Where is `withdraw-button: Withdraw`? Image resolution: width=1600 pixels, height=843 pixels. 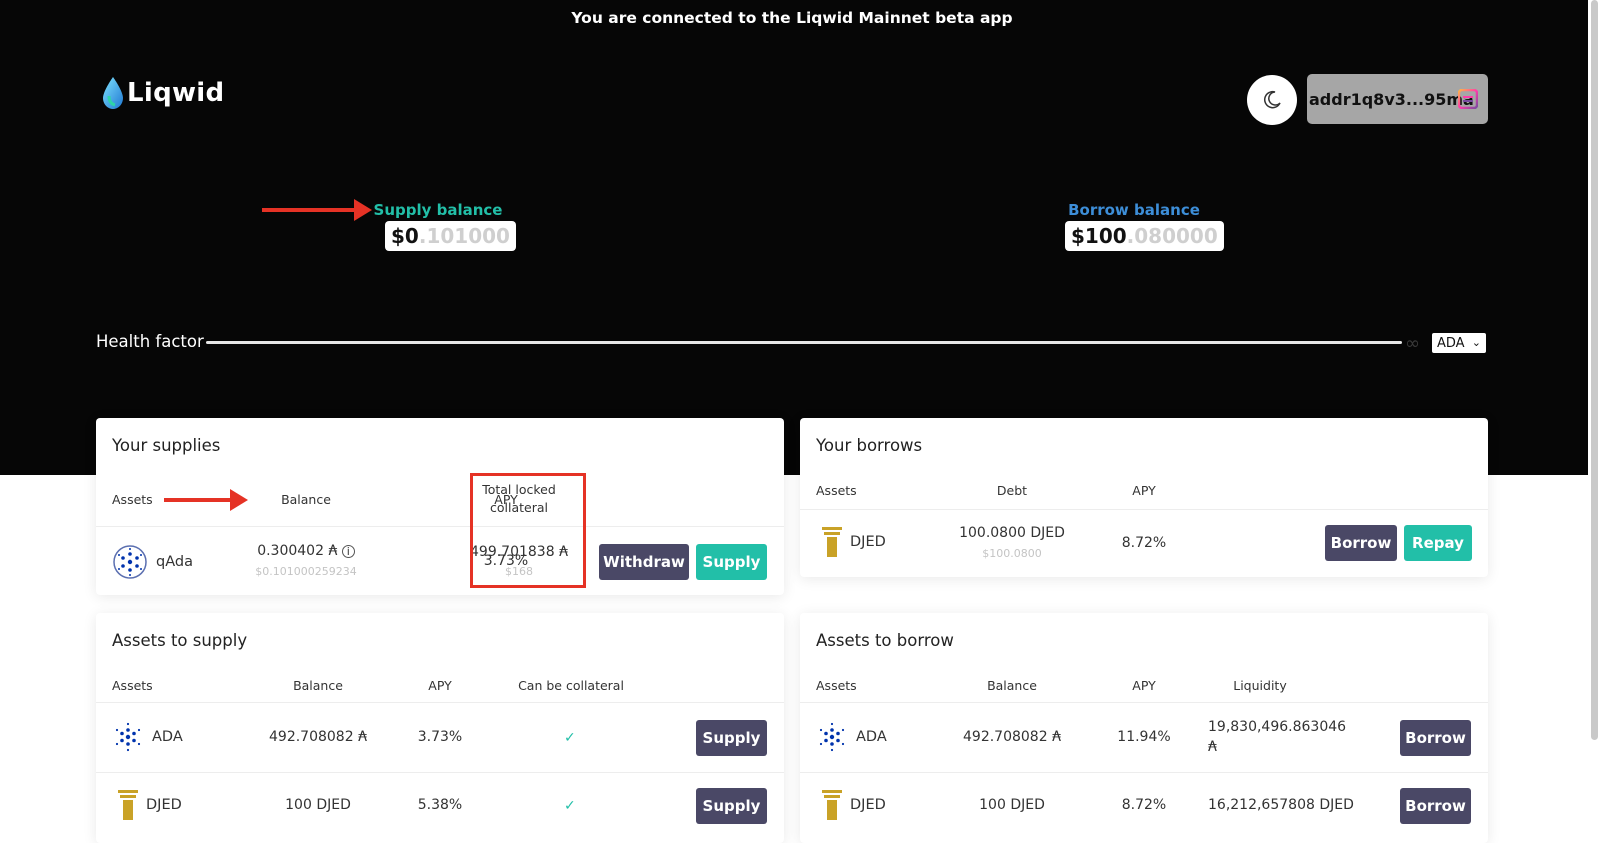 withdraw-button: Withdraw is located at coordinates (644, 562).